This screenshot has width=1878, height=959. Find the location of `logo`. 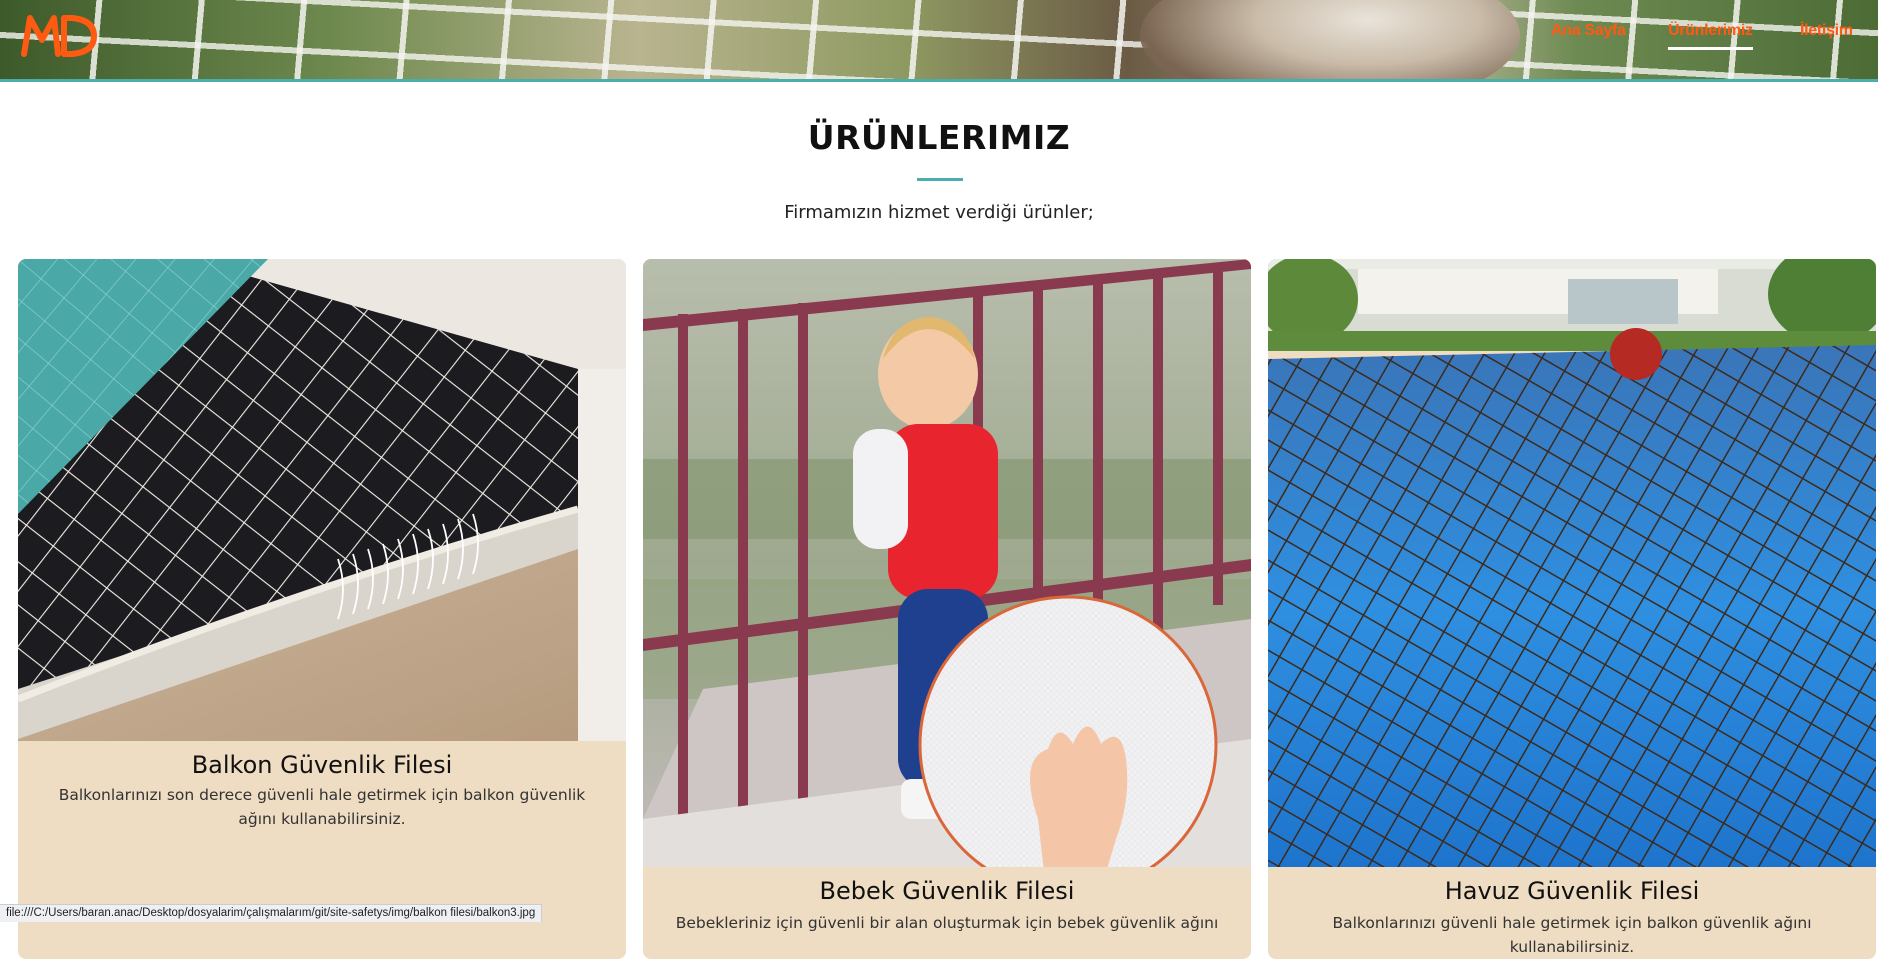

logo is located at coordinates (60, 35).